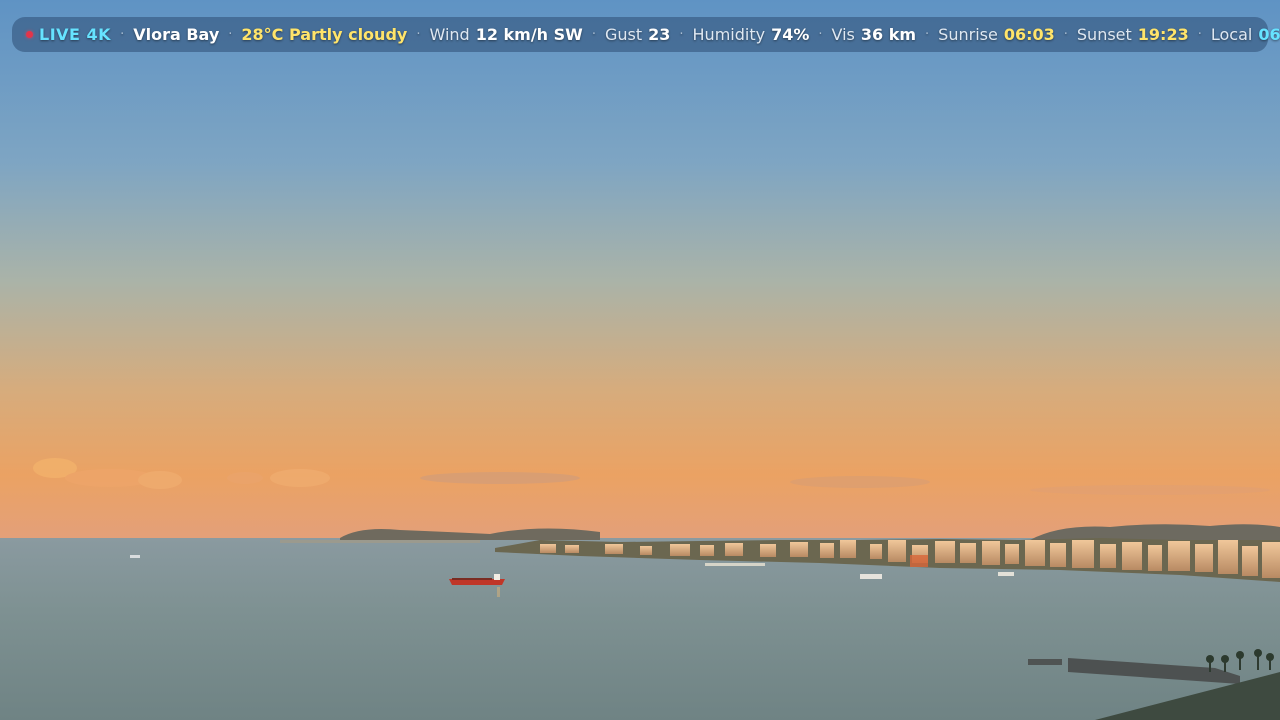 The width and height of the screenshot is (1280, 720). I want to click on live-indicator: LIVE 4K, so click(68, 34).